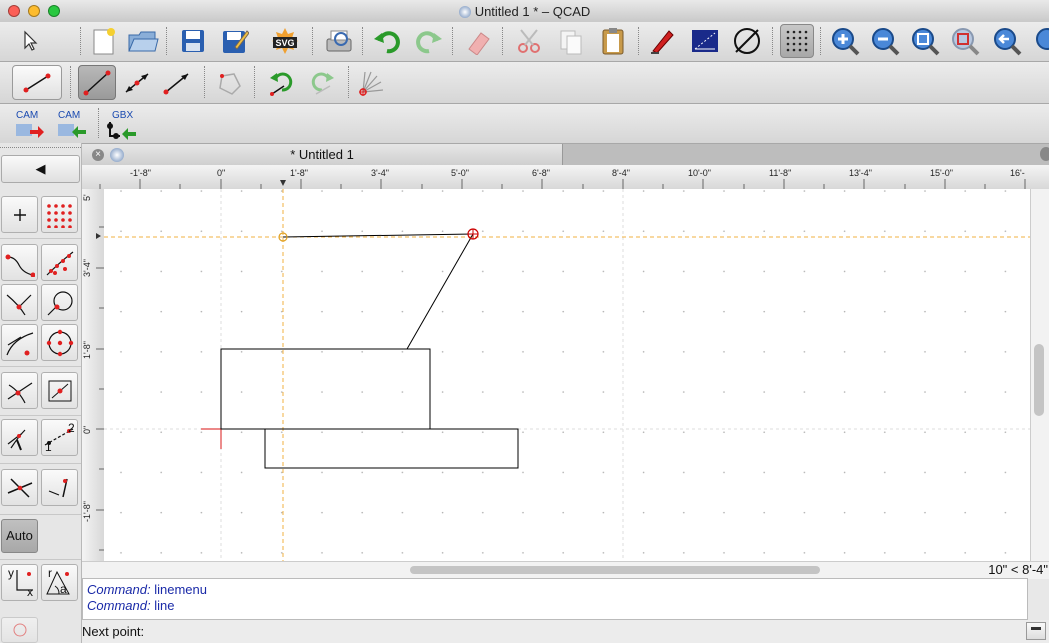  Describe the element at coordinates (19, 582) in the screenshot. I see `coordinate-cartesian-button: y x` at that location.